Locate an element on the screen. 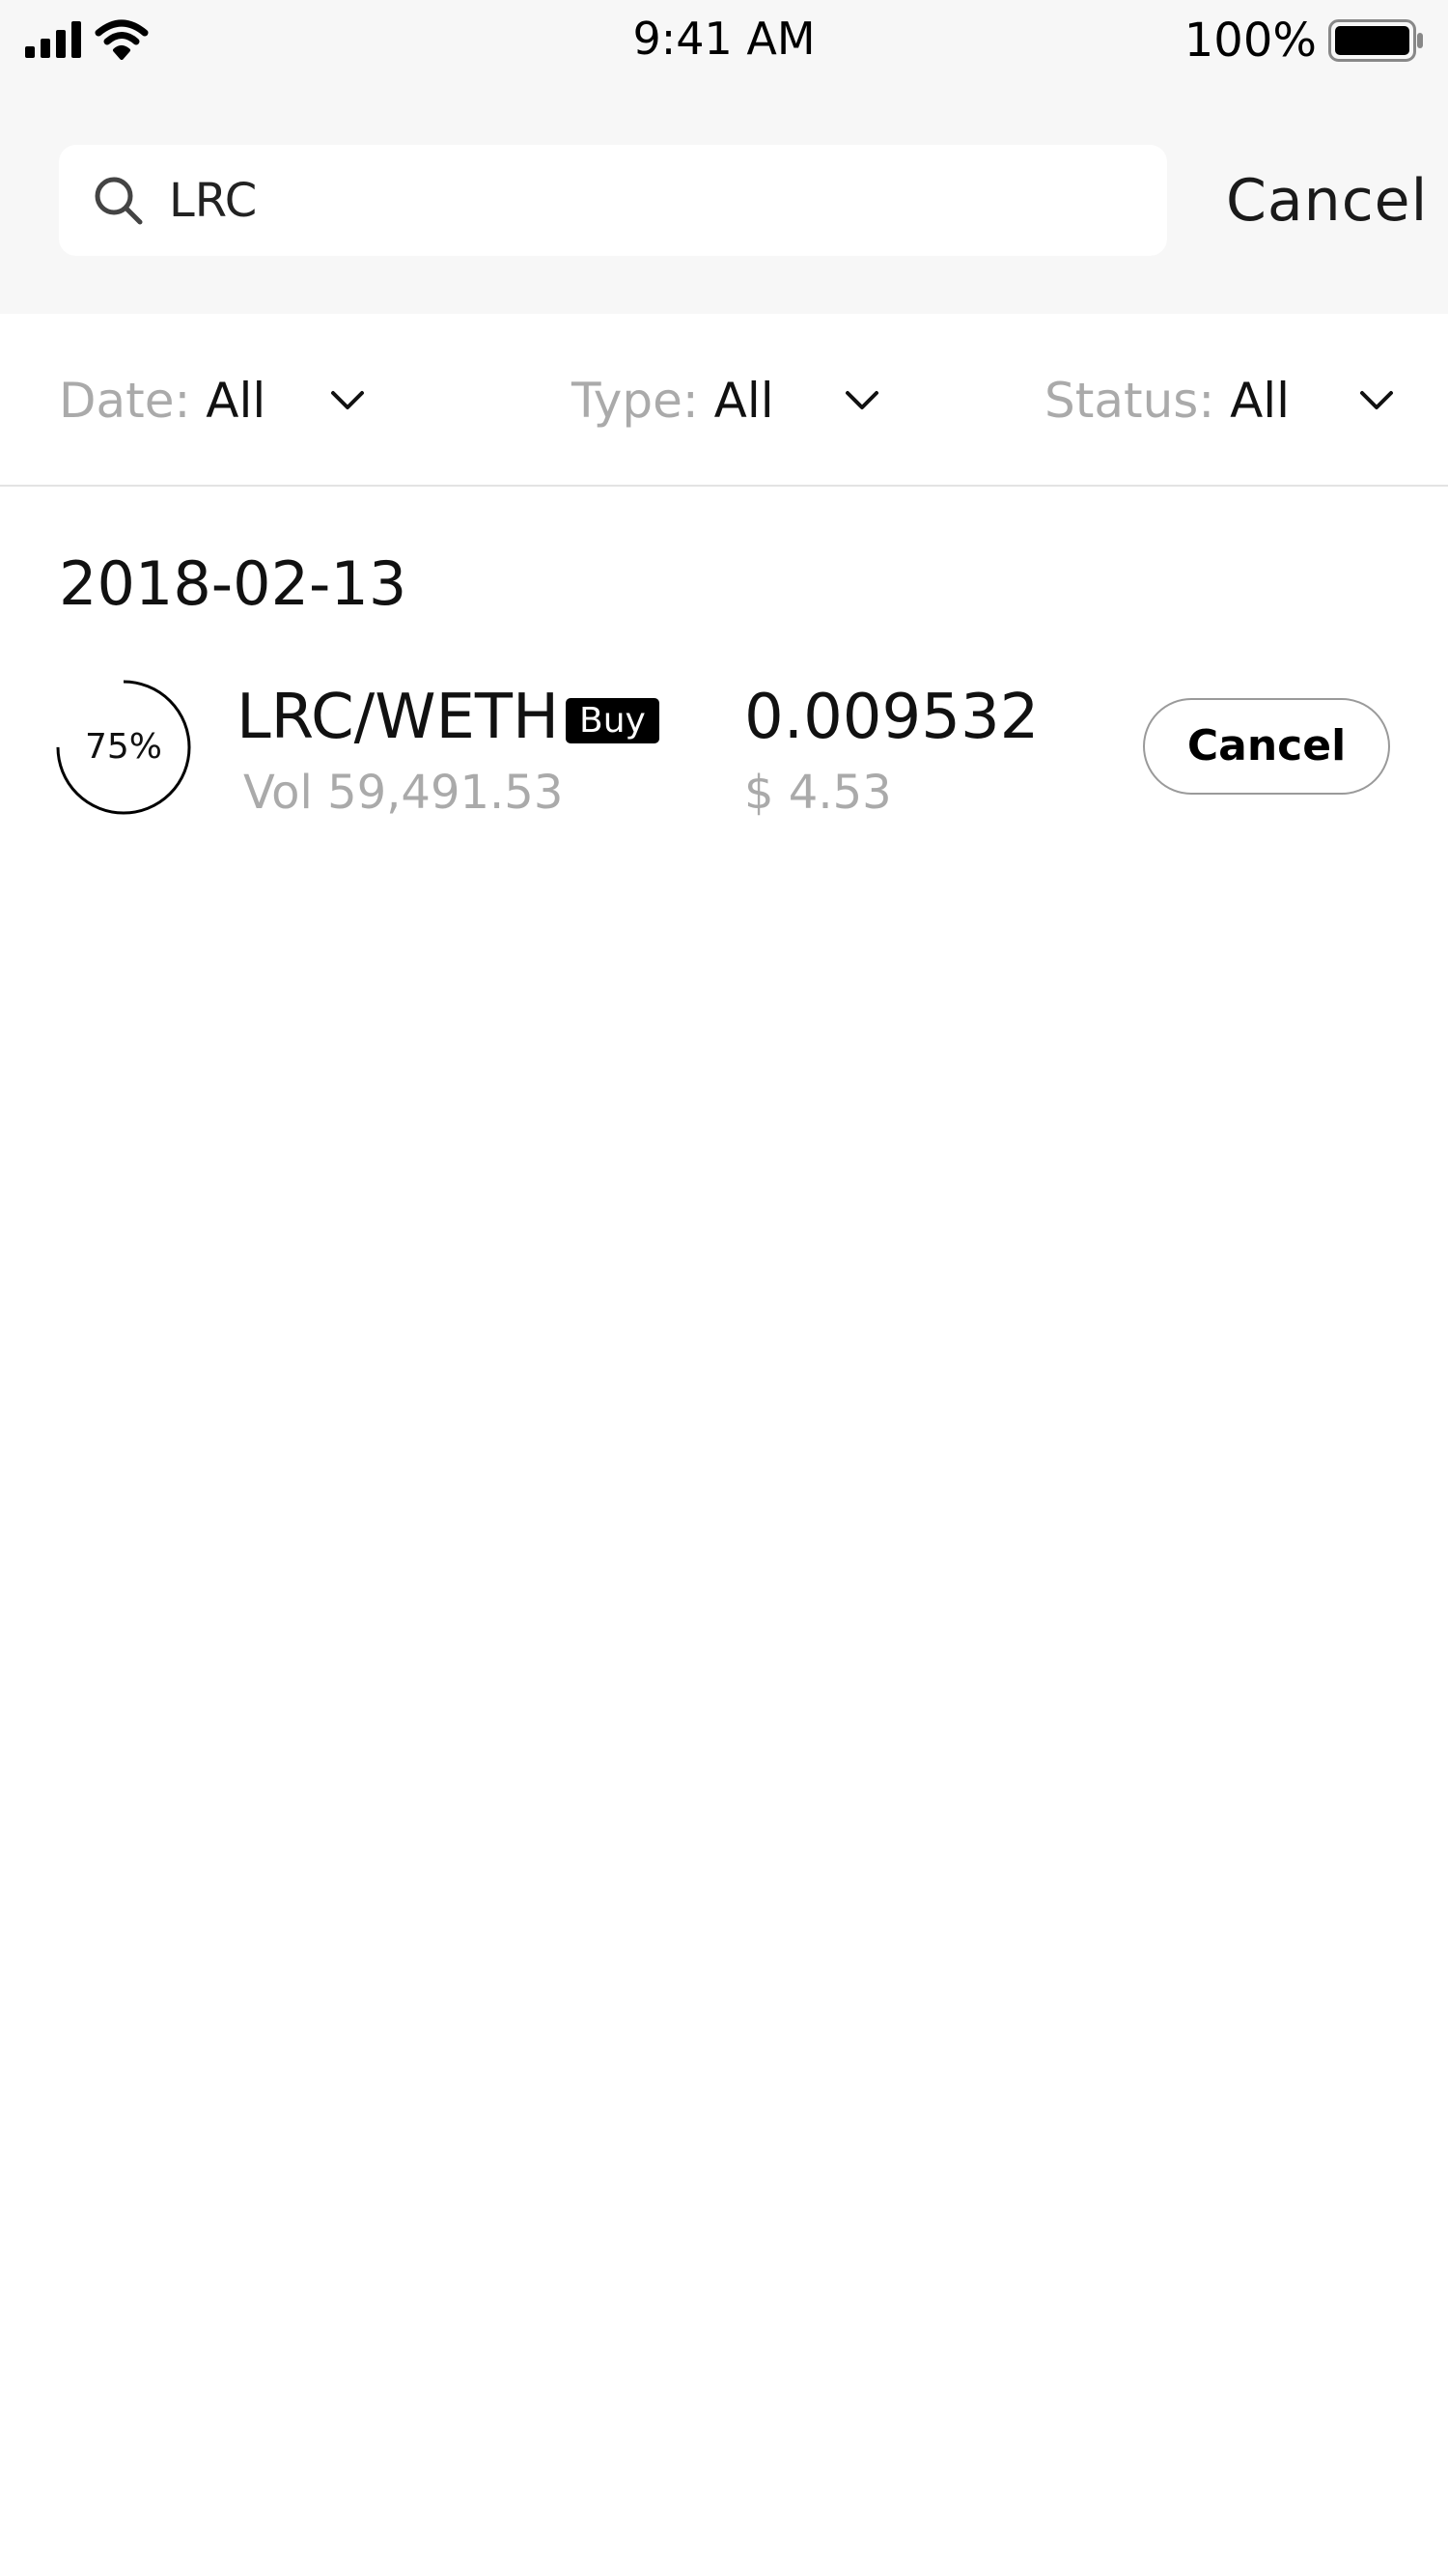 The image size is (1448, 2576). search-header: 9:41 AM 100% Cancel is located at coordinates (724, 157).